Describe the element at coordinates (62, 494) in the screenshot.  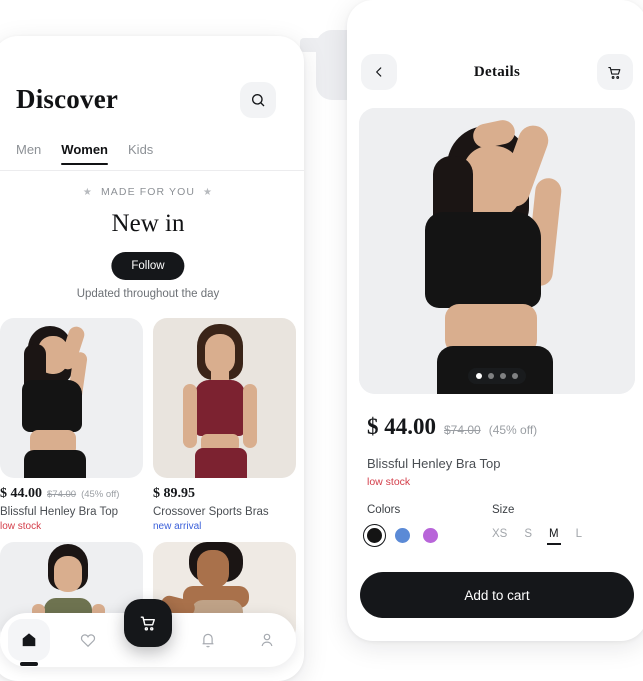
I see `product-old-price: $74.00` at that location.